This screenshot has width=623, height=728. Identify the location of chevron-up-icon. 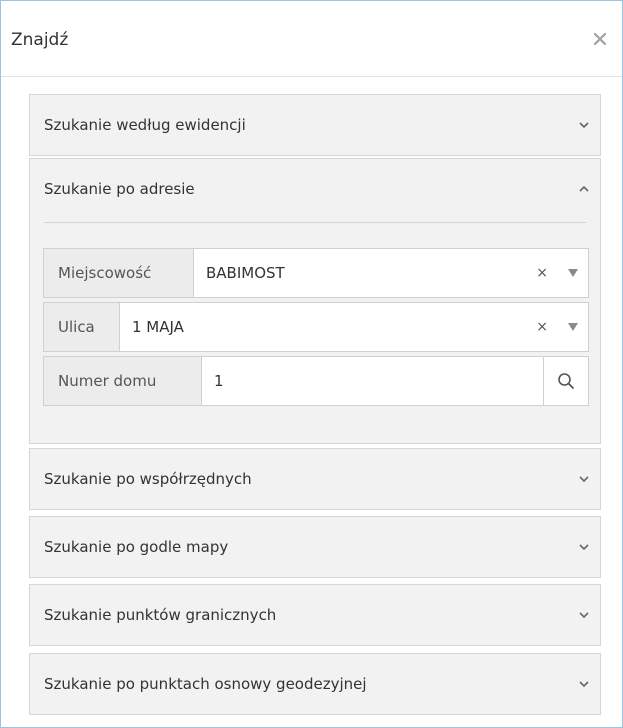
(584, 188).